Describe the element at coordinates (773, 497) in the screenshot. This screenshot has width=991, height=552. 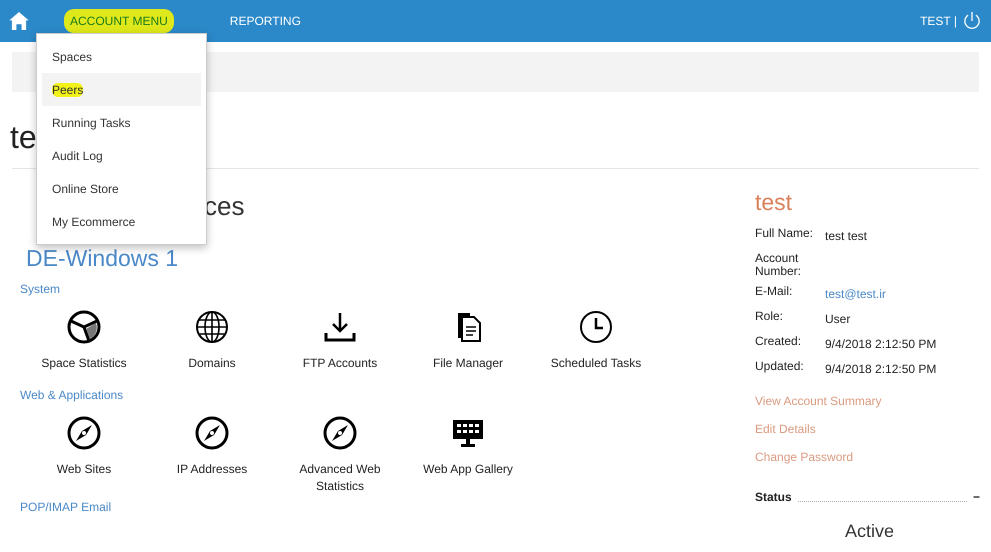
I see `status-title: Status` at that location.